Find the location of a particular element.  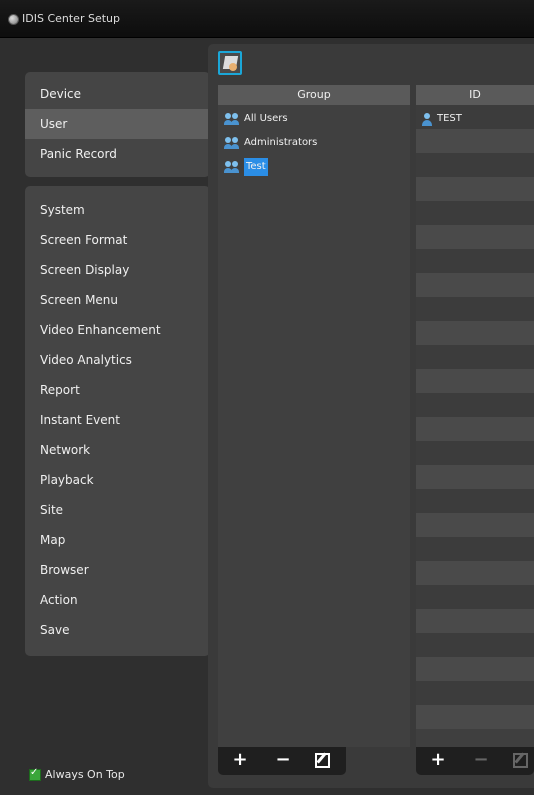

always-on-top-checkbox is located at coordinates (35, 774).